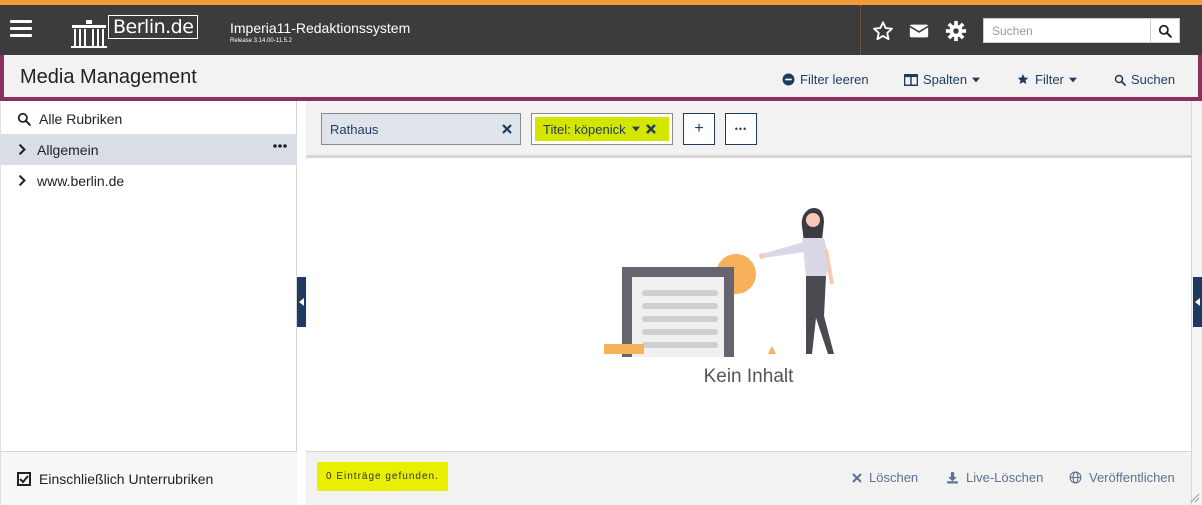 The width and height of the screenshot is (1202, 505). I want to click on include-subsections-option: Einschließlich Unterrubriken, so click(149, 478).